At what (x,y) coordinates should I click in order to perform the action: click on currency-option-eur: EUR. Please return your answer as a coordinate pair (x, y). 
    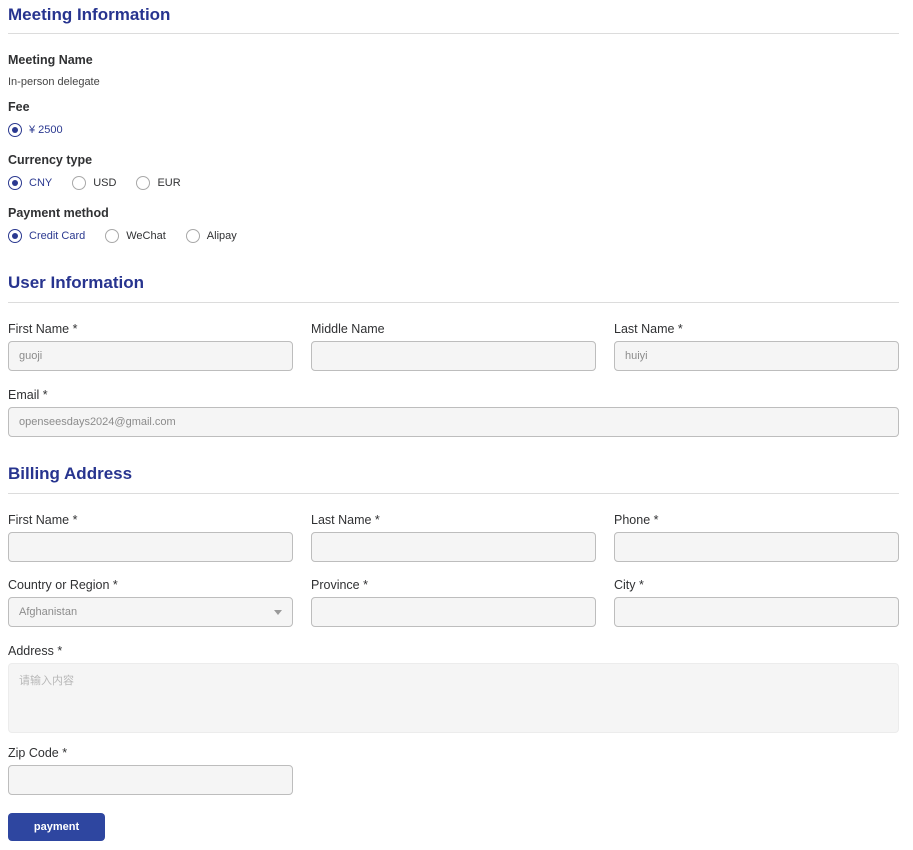
    Looking at the image, I should click on (158, 183).